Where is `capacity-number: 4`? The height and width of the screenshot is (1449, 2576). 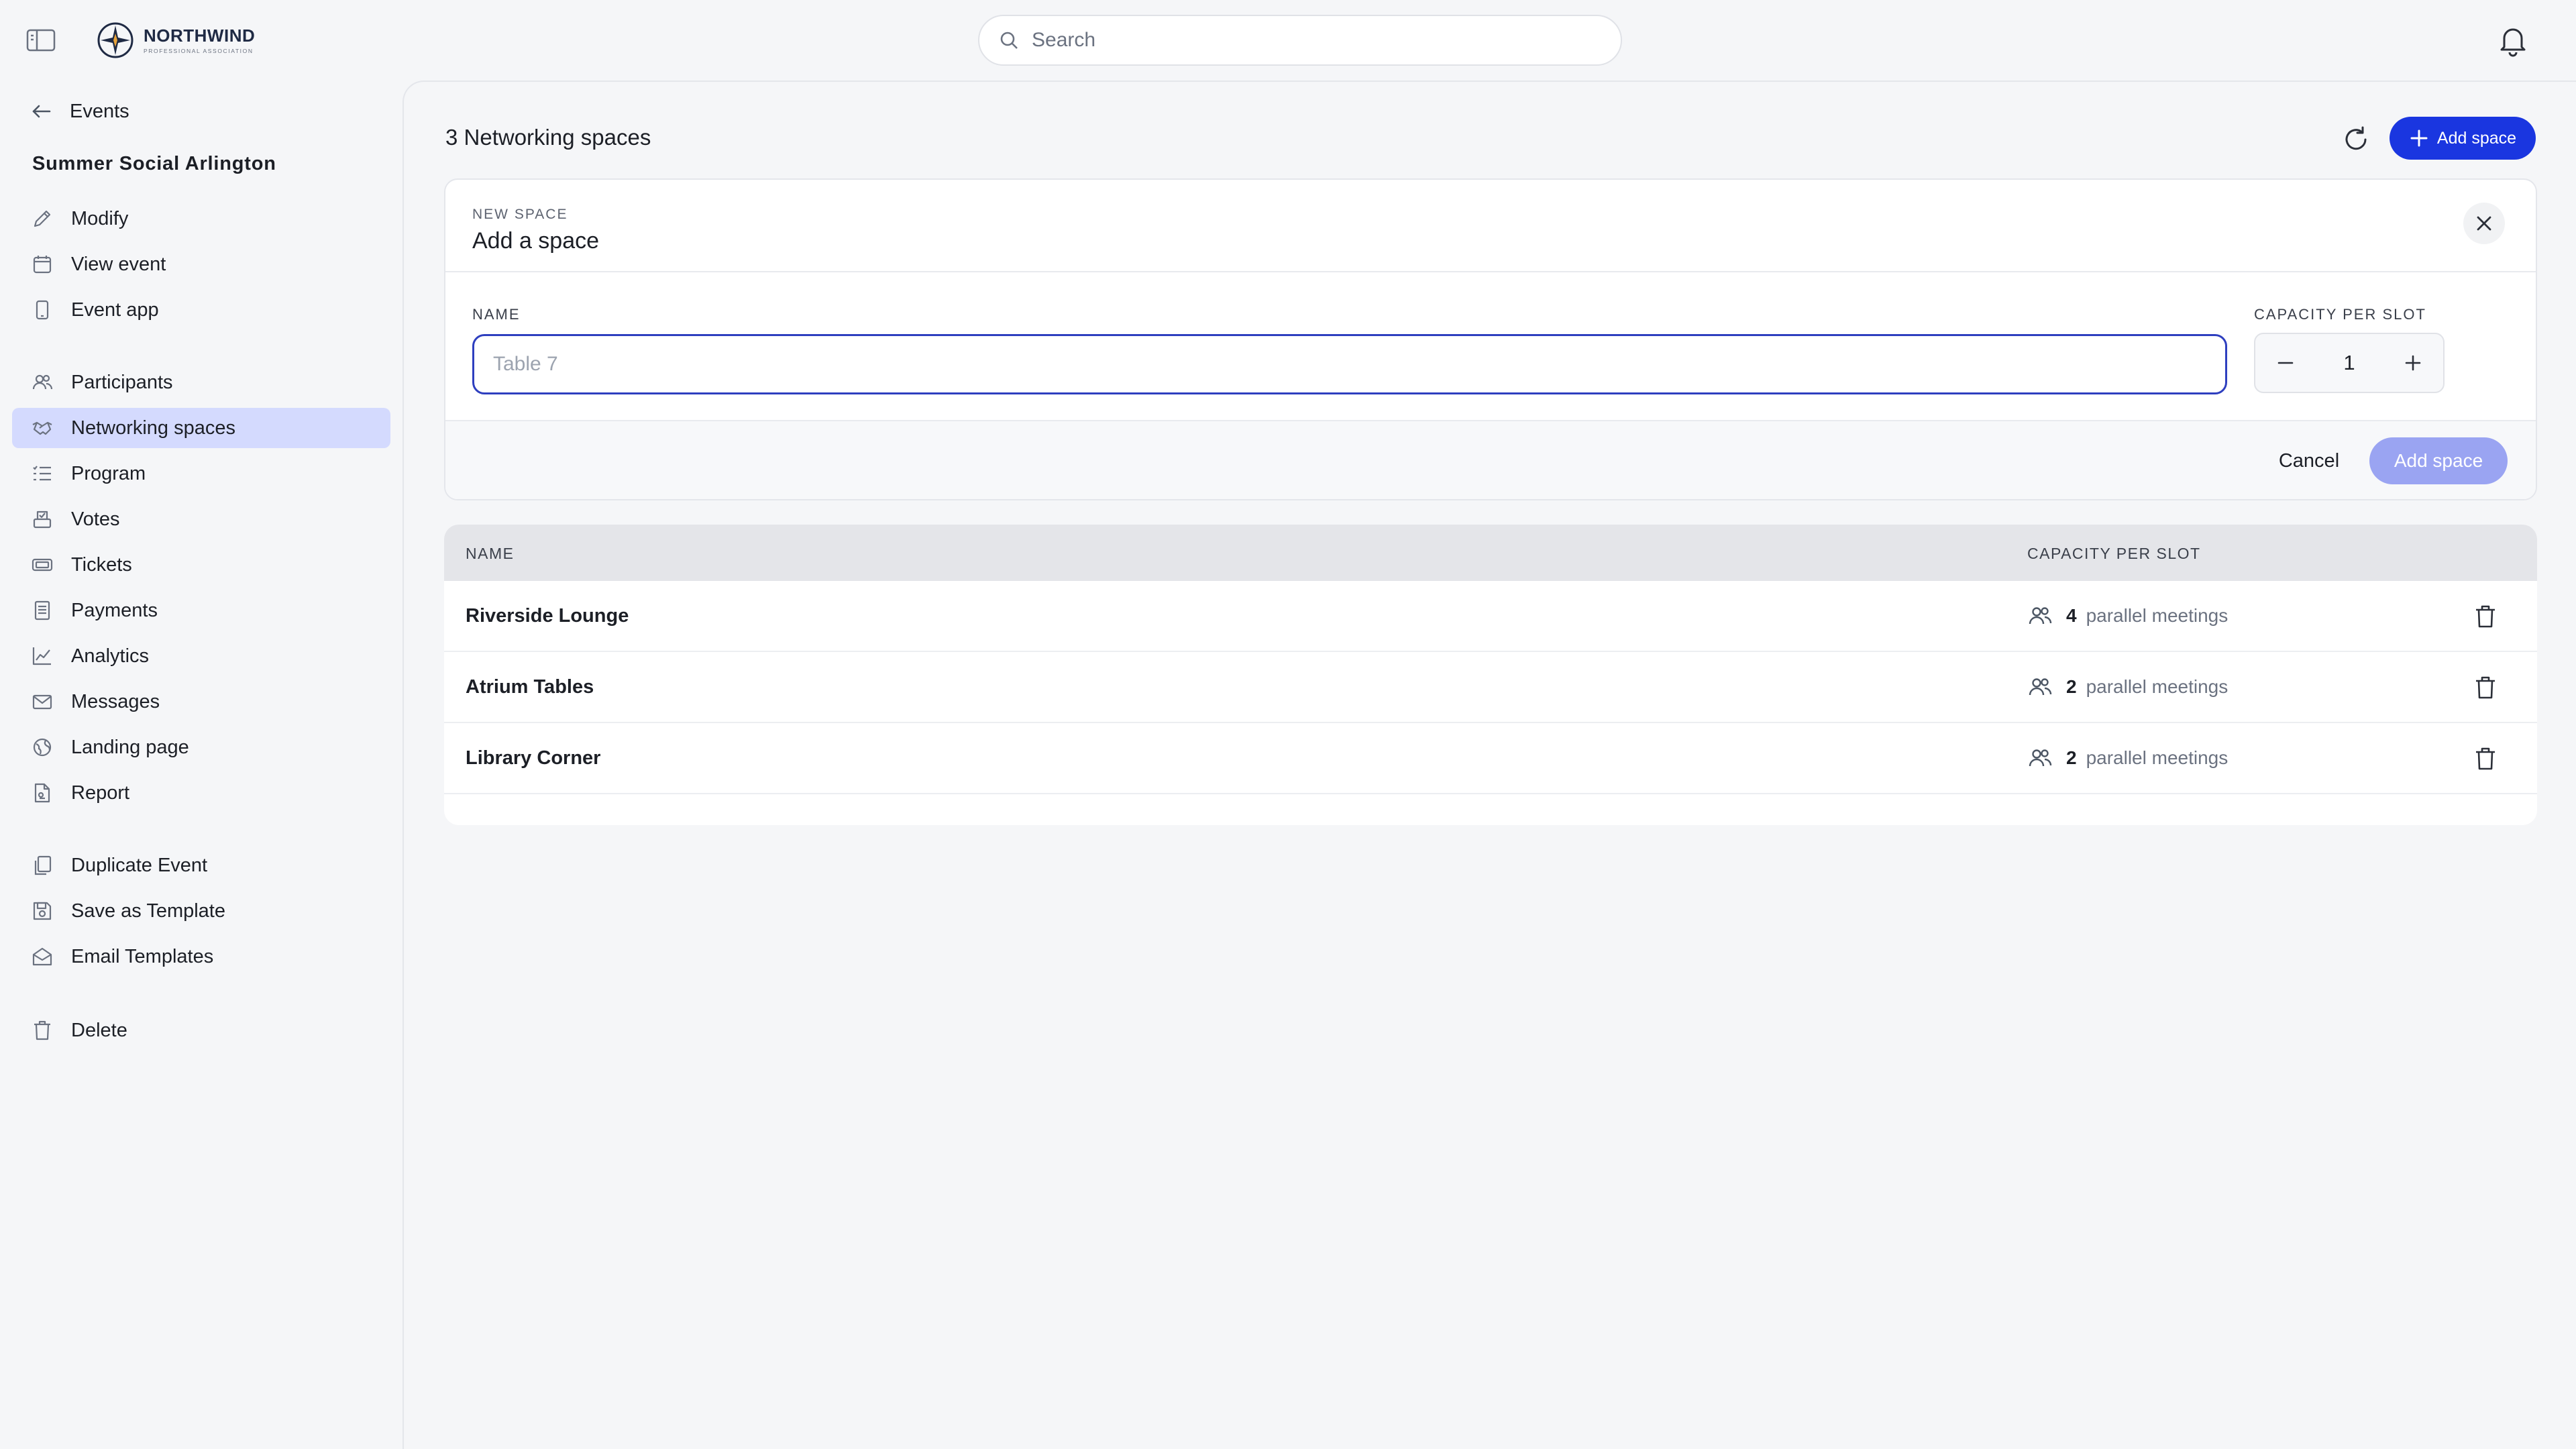
capacity-number: 4 is located at coordinates (2071, 615).